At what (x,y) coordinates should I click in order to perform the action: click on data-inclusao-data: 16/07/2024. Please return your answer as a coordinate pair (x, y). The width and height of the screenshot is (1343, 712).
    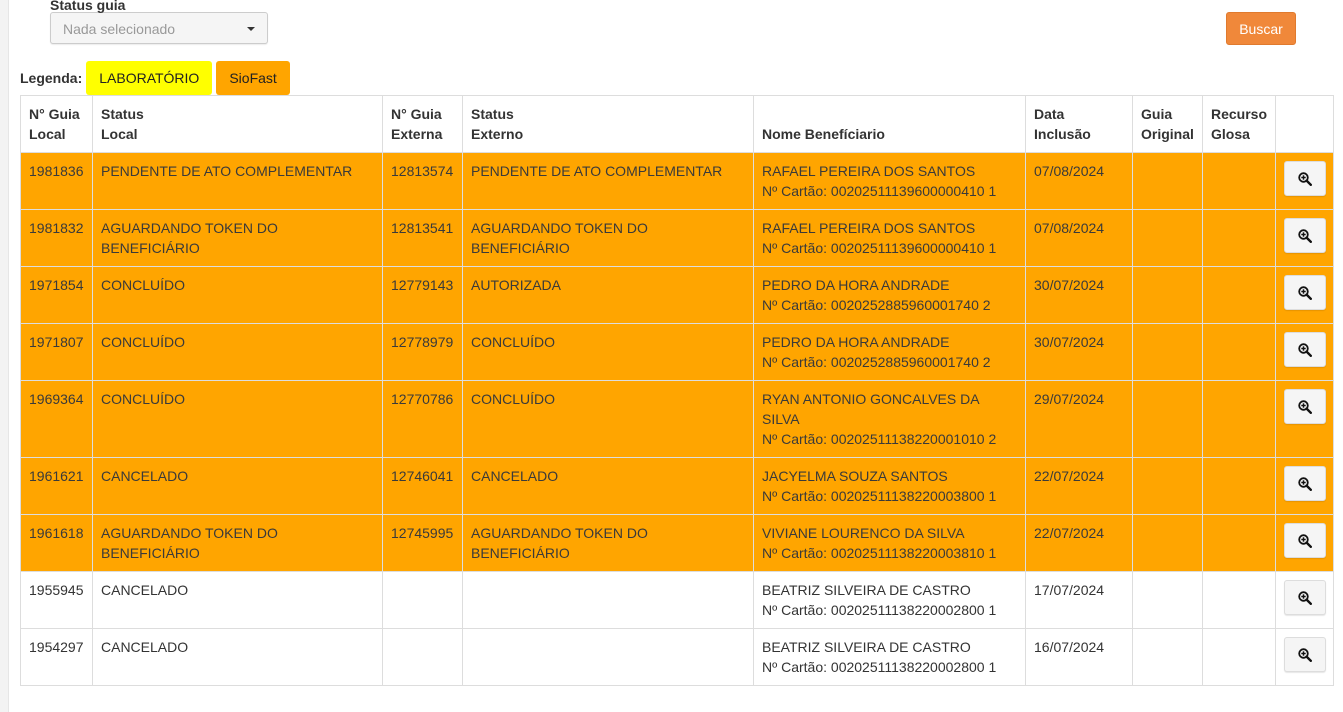
    Looking at the image, I should click on (1069, 647).